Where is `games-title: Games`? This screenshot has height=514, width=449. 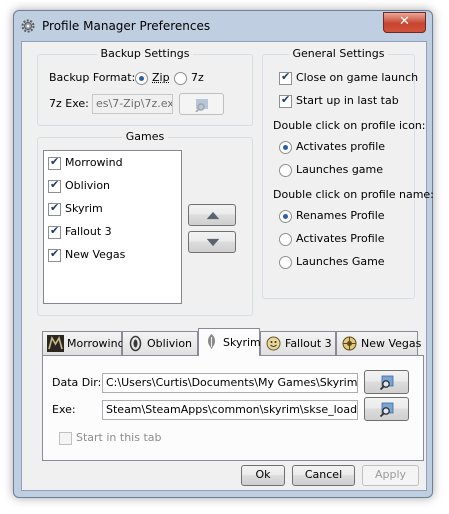
games-title: Games is located at coordinates (145, 136).